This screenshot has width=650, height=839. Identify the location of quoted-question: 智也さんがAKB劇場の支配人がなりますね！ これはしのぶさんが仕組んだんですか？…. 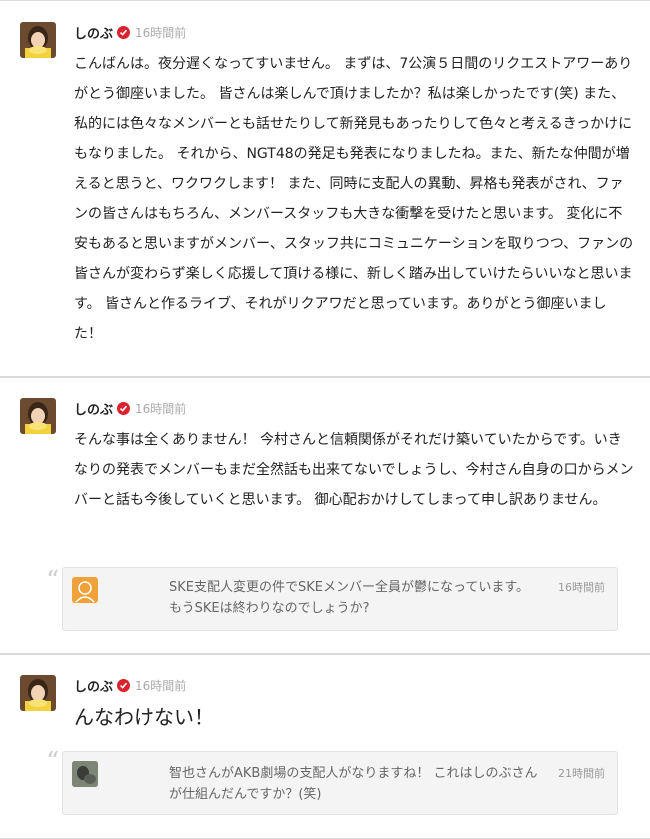
(340, 783).